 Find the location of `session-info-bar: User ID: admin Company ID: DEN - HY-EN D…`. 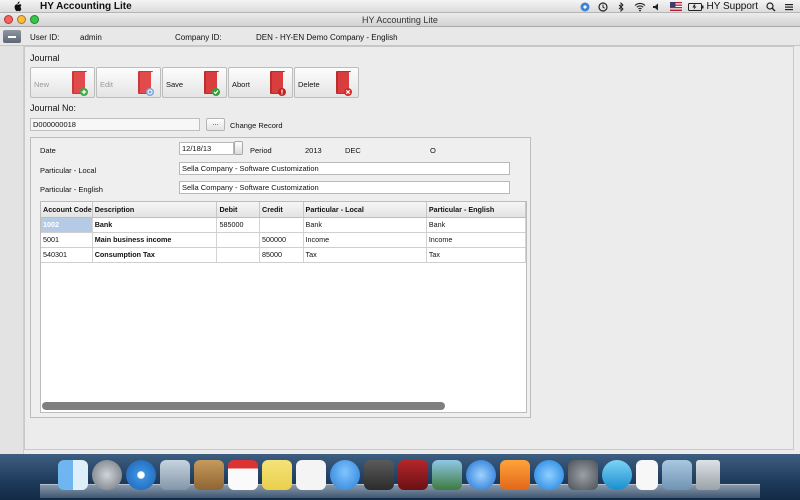

session-info-bar: User ID: admin Company ID: DEN - HY-EN D… is located at coordinates (400, 36).